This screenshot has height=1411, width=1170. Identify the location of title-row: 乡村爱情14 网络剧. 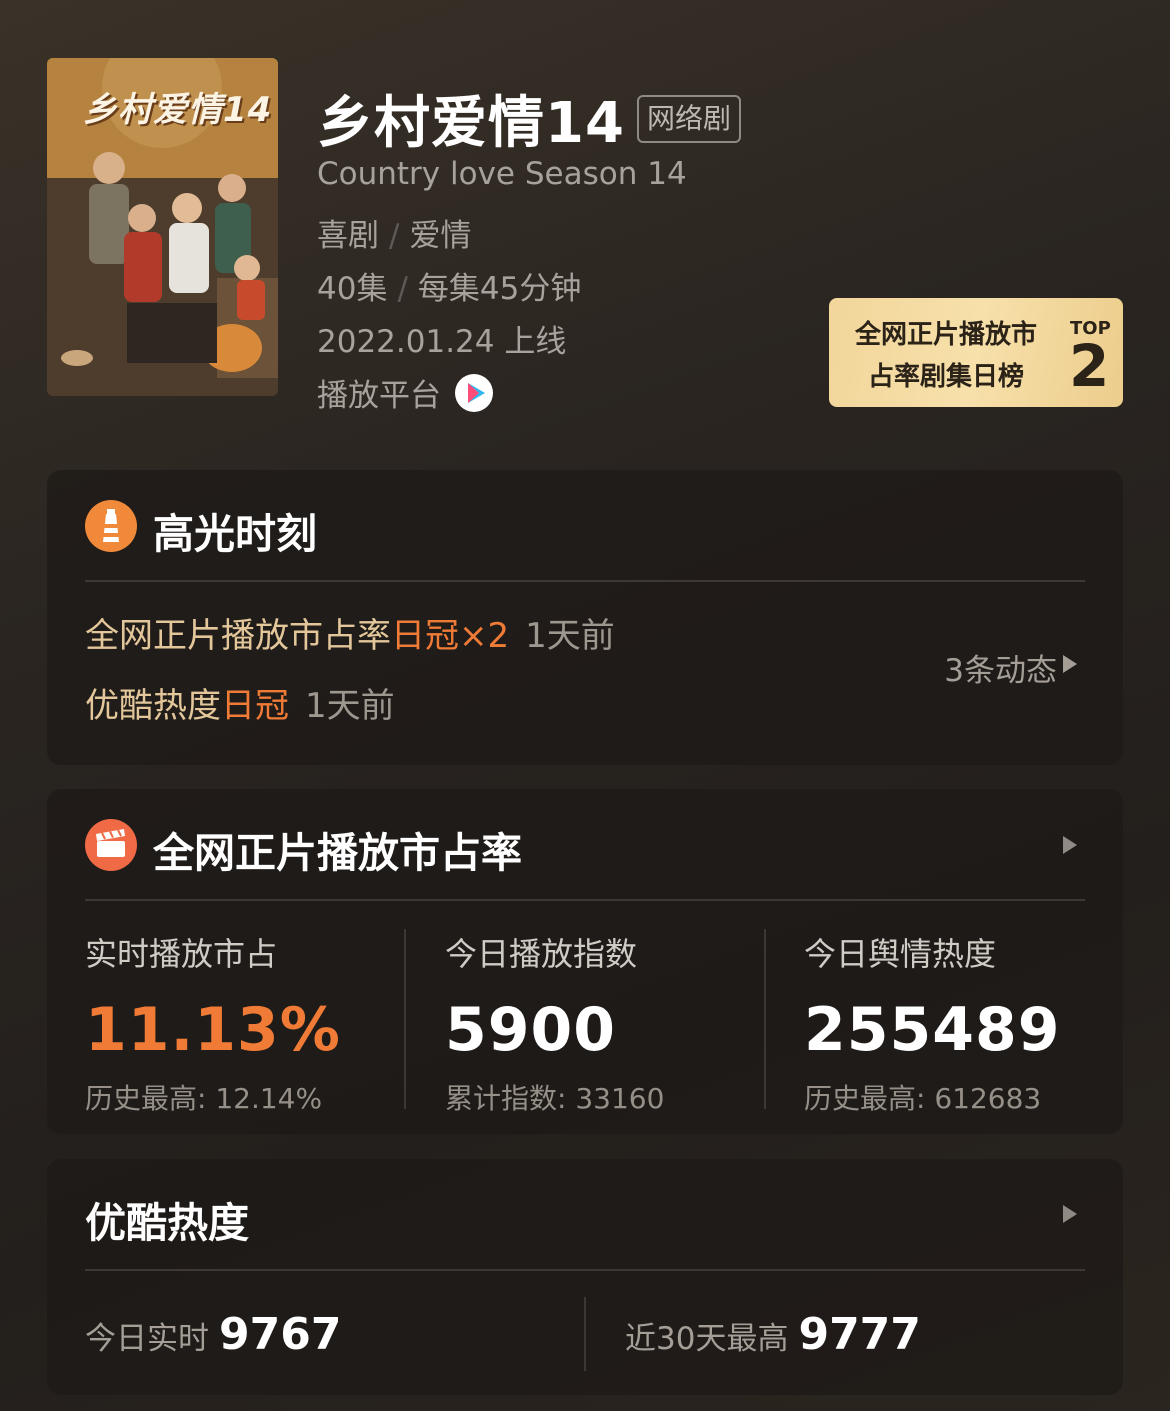
(529, 118).